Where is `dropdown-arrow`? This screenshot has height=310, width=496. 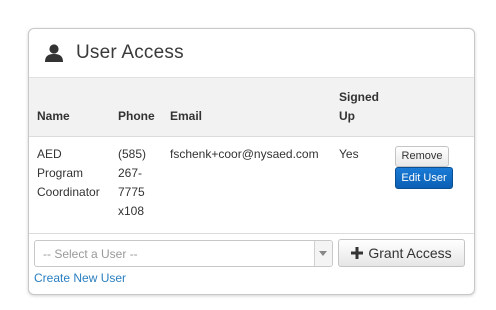 dropdown-arrow is located at coordinates (323, 253).